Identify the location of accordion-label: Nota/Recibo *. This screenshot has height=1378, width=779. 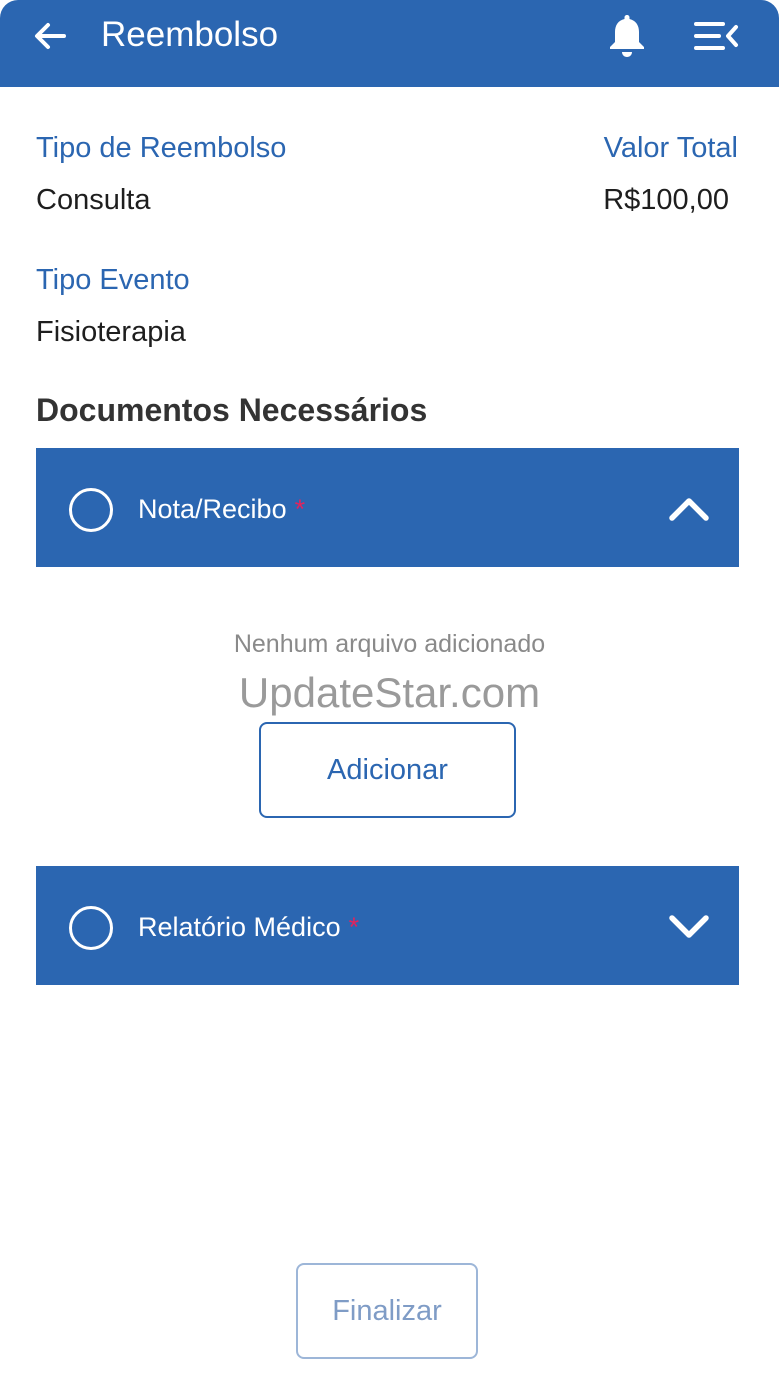
(222, 509).